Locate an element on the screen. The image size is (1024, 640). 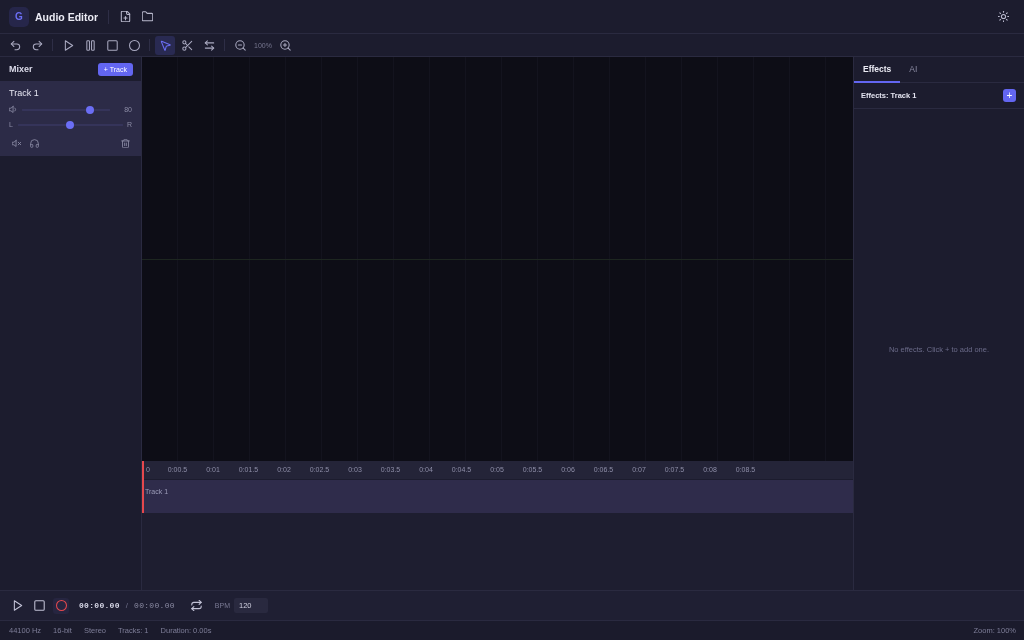
speaker-muted-icon is located at coordinates (16, 143).